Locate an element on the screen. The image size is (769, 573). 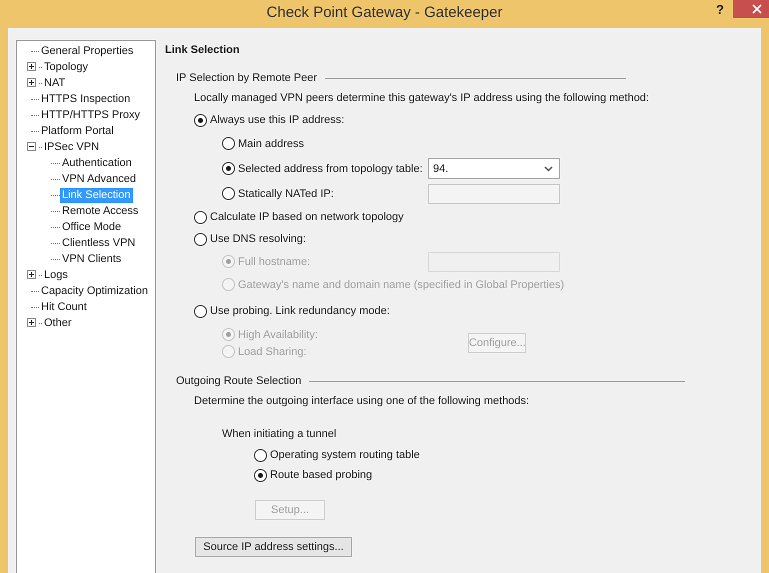
tree-item: Remote Access is located at coordinates (100, 211).